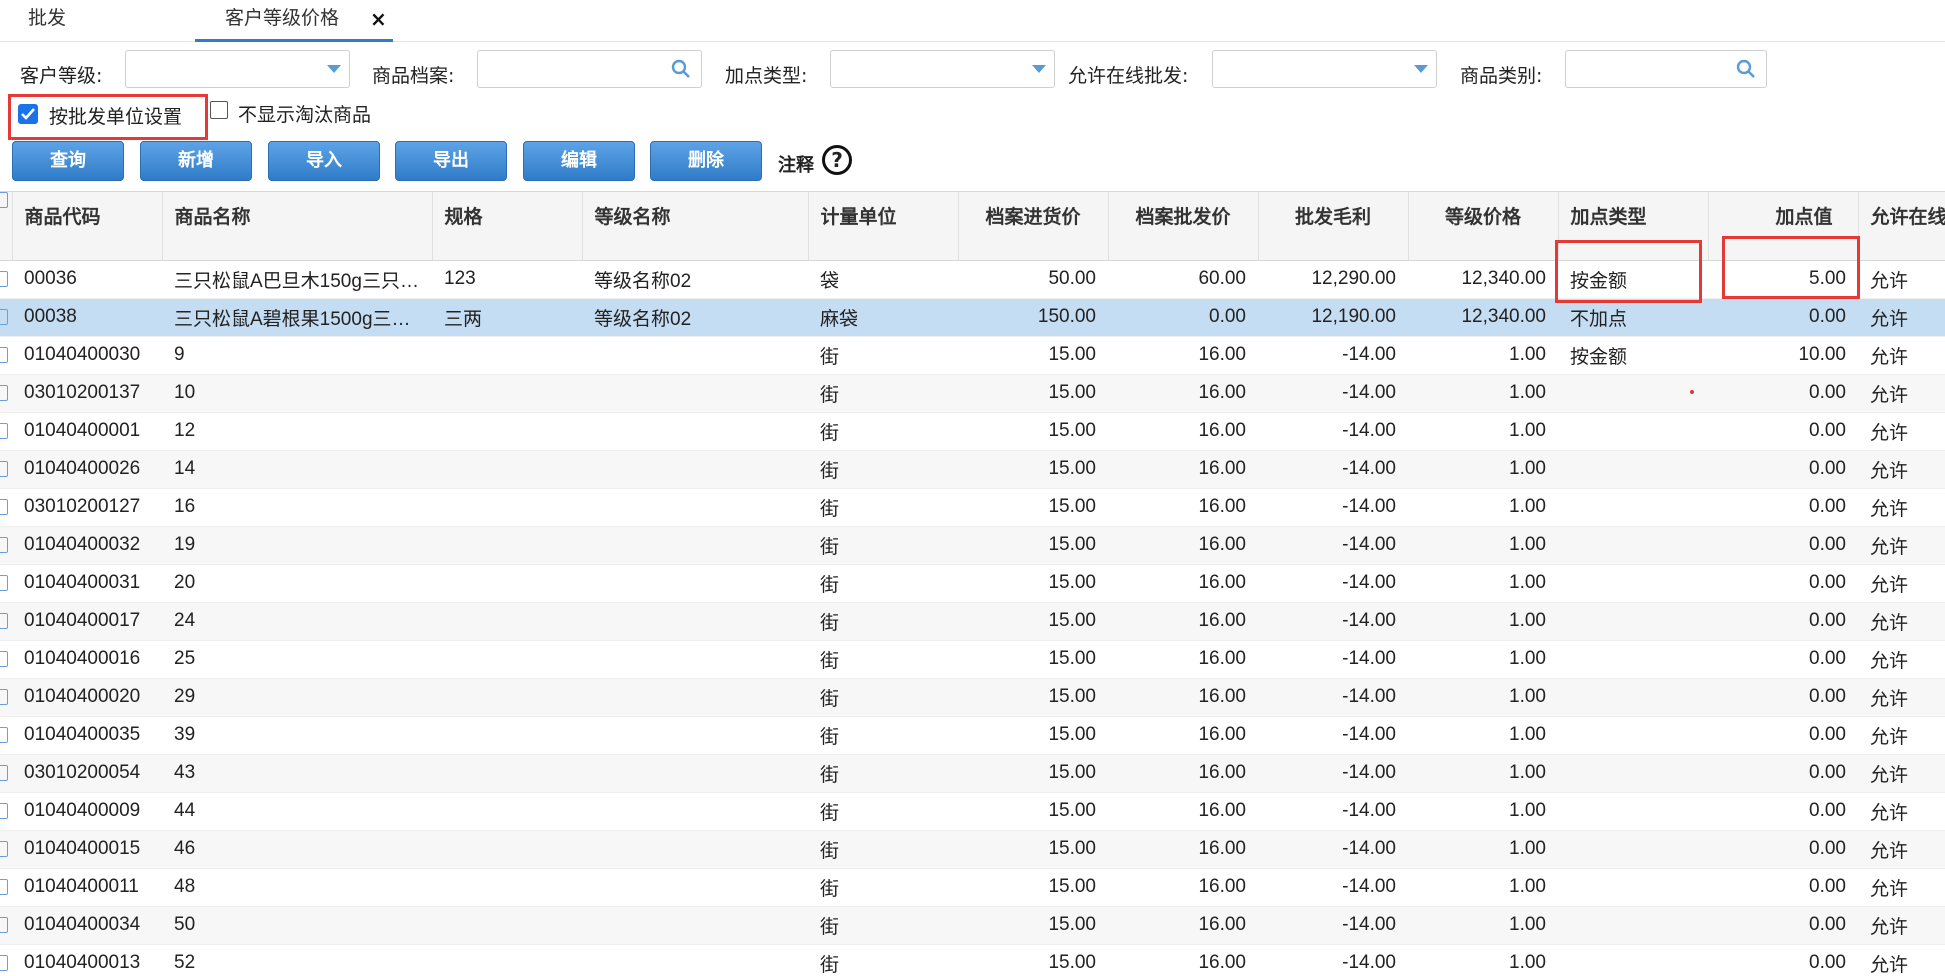  Describe the element at coordinates (706, 161) in the screenshot. I see `delete-button: 删除` at that location.